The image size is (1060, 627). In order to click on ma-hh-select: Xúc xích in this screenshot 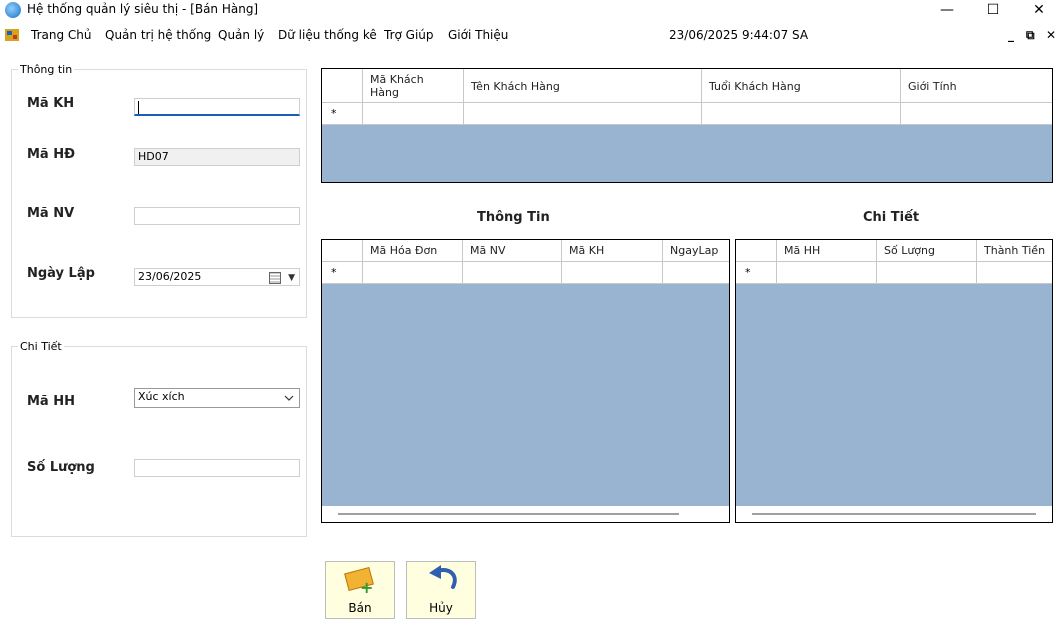, I will do `click(217, 398)`.